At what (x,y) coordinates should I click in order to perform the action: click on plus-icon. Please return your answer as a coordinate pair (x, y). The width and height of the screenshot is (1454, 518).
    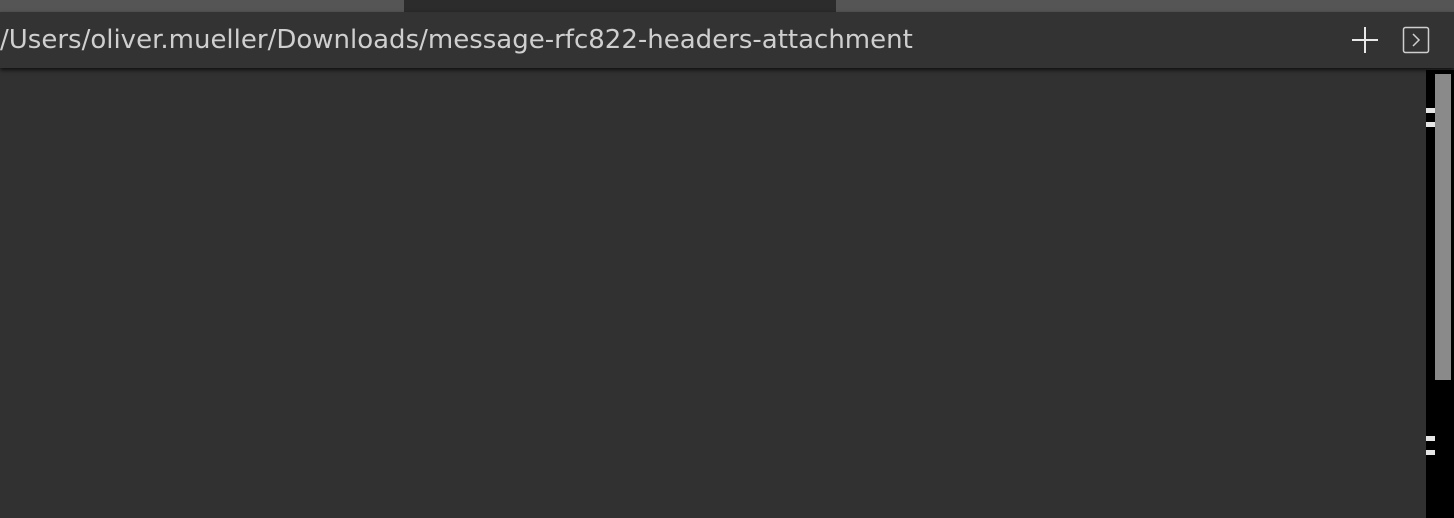
    Looking at the image, I should click on (1365, 40).